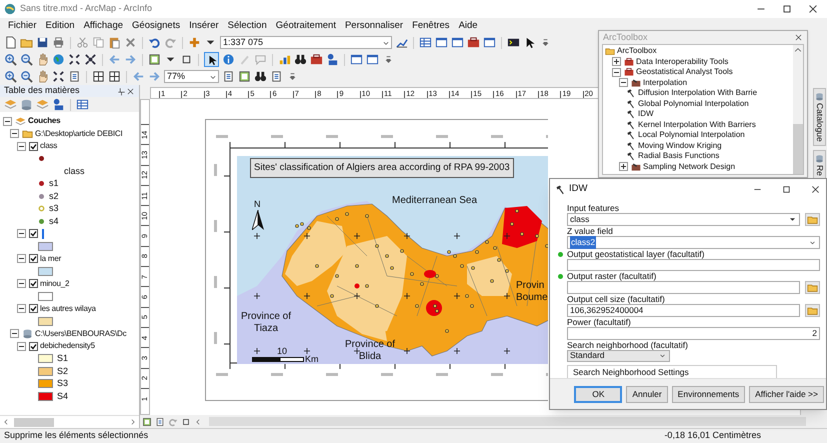 The image size is (827, 443). Describe the element at coordinates (26, 59) in the screenshot. I see `zoom-out-icon` at that location.